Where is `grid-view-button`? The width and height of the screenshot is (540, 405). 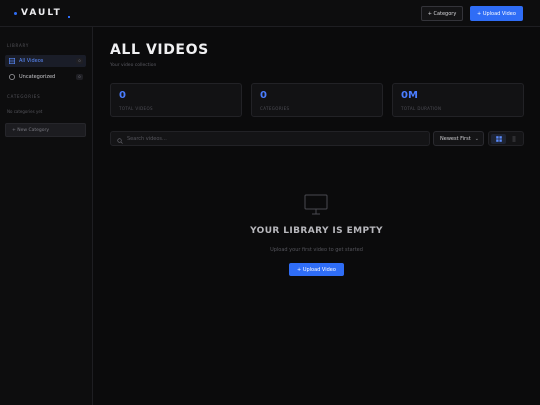 grid-view-button is located at coordinates (498, 138).